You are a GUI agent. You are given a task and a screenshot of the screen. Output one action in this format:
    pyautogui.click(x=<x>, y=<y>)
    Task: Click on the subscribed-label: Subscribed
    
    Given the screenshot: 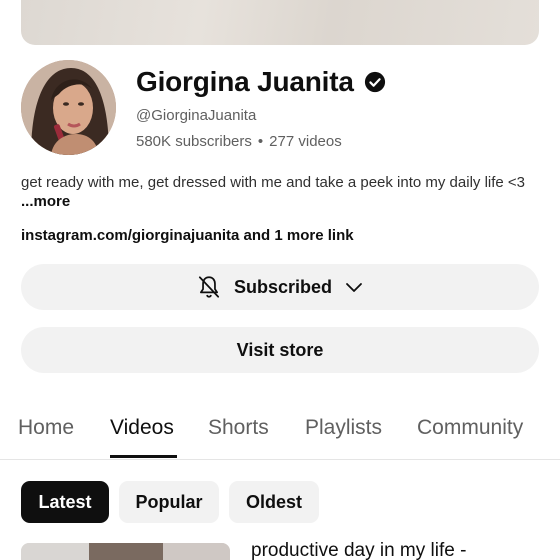 What is the action you would take?
    pyautogui.click(x=283, y=286)
    